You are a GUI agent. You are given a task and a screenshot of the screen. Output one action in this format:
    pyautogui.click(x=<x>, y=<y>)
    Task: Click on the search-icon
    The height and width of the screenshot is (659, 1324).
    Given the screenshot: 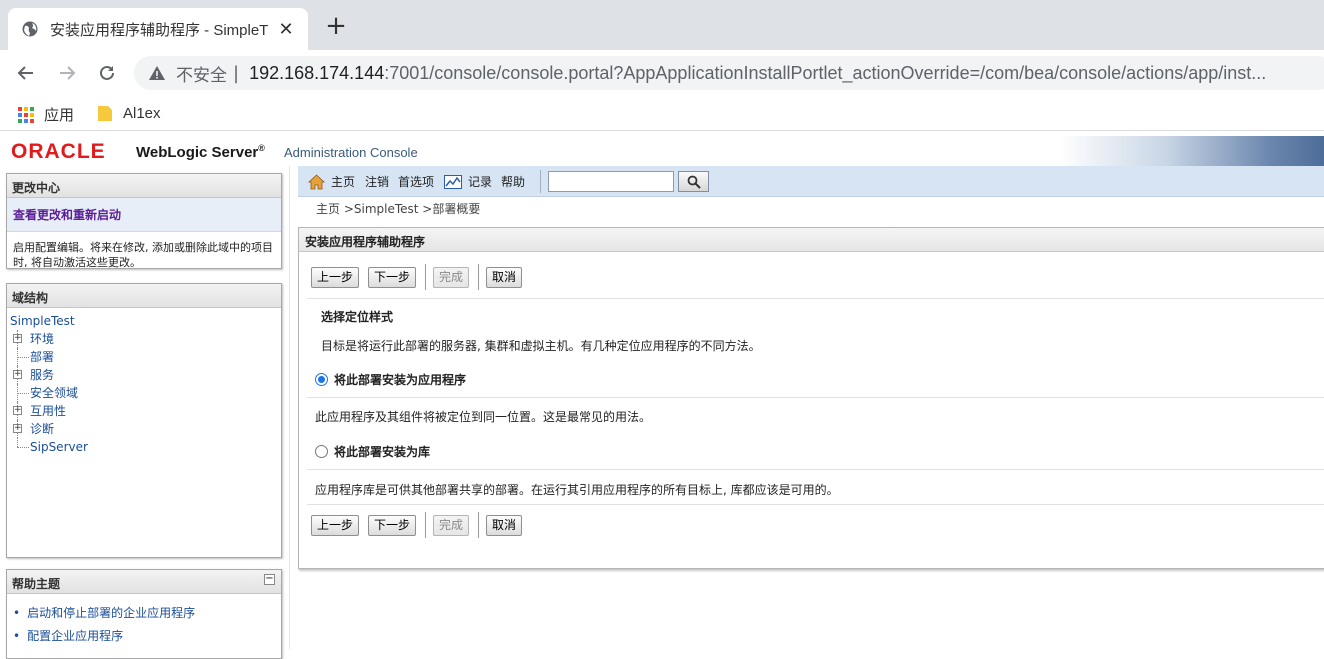 What is the action you would take?
    pyautogui.click(x=694, y=182)
    